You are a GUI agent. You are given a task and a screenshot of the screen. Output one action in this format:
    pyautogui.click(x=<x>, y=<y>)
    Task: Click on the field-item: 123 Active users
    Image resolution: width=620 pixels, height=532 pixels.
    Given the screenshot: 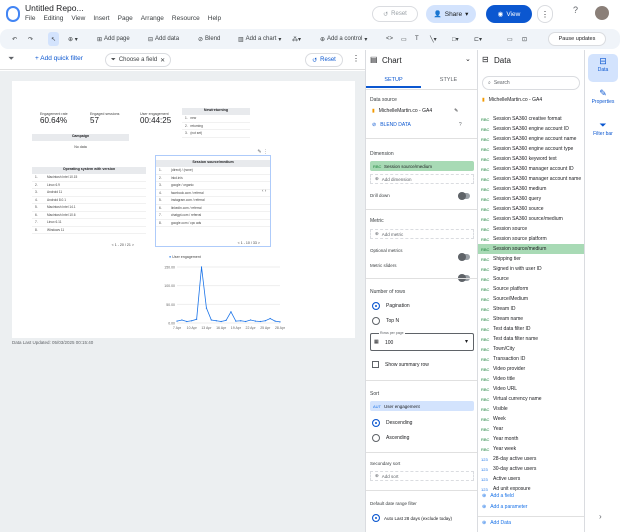 What is the action you would take?
    pyautogui.click(x=531, y=479)
    